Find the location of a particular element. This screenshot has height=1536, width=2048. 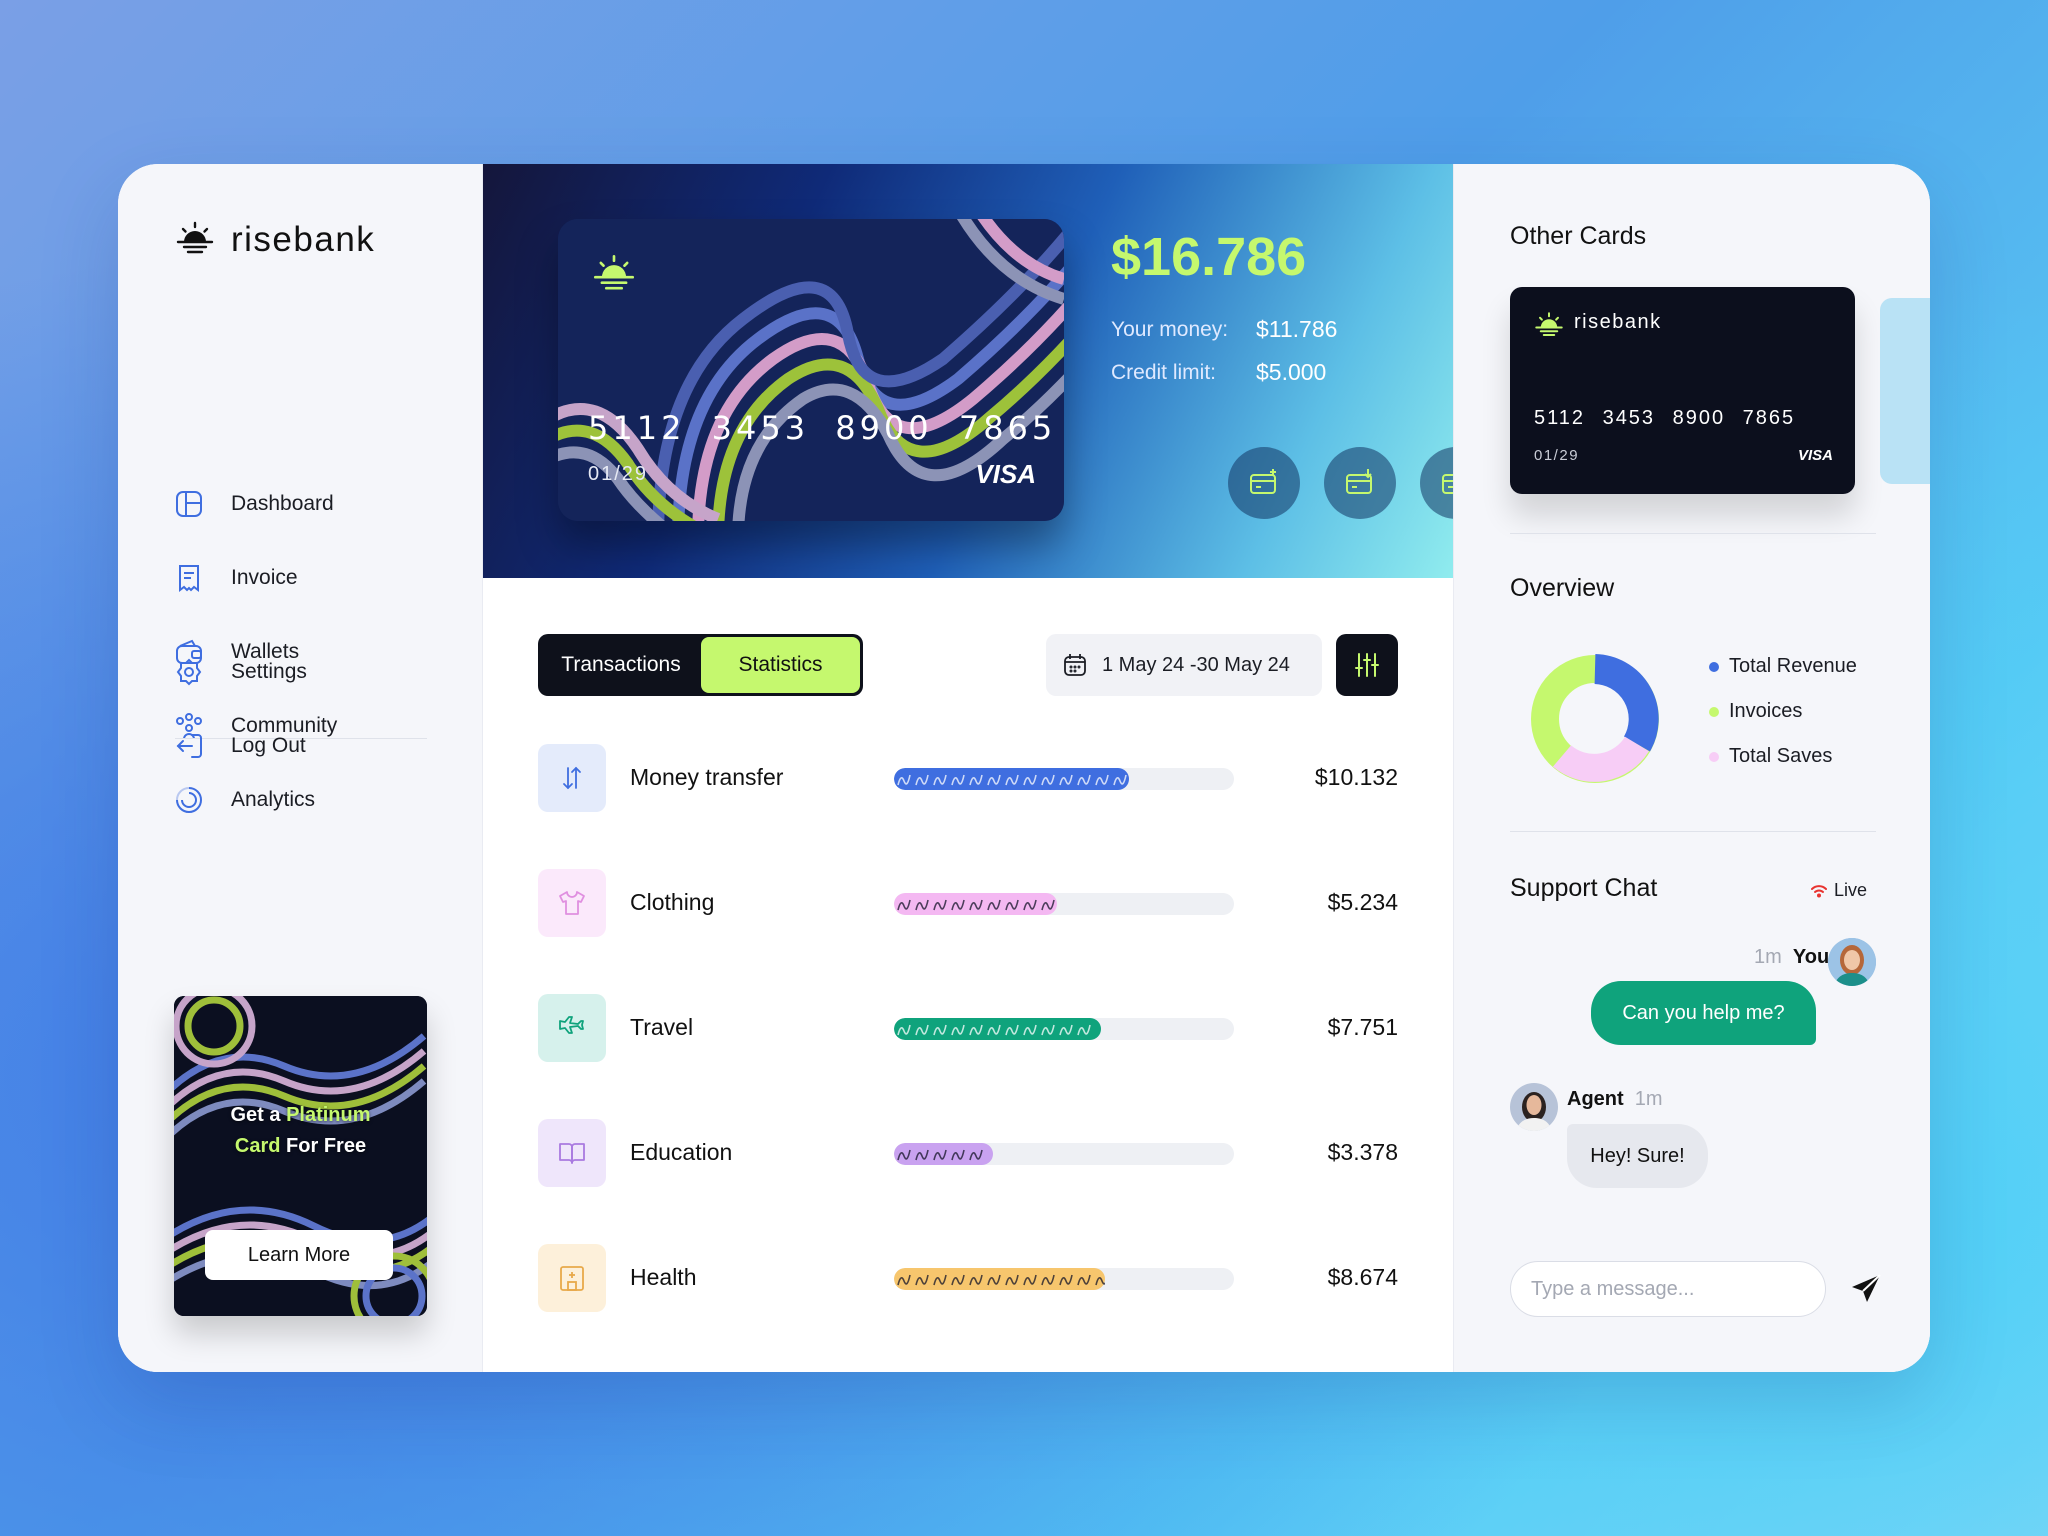

transaction-amount: $8.674 is located at coordinates (1362, 1277).